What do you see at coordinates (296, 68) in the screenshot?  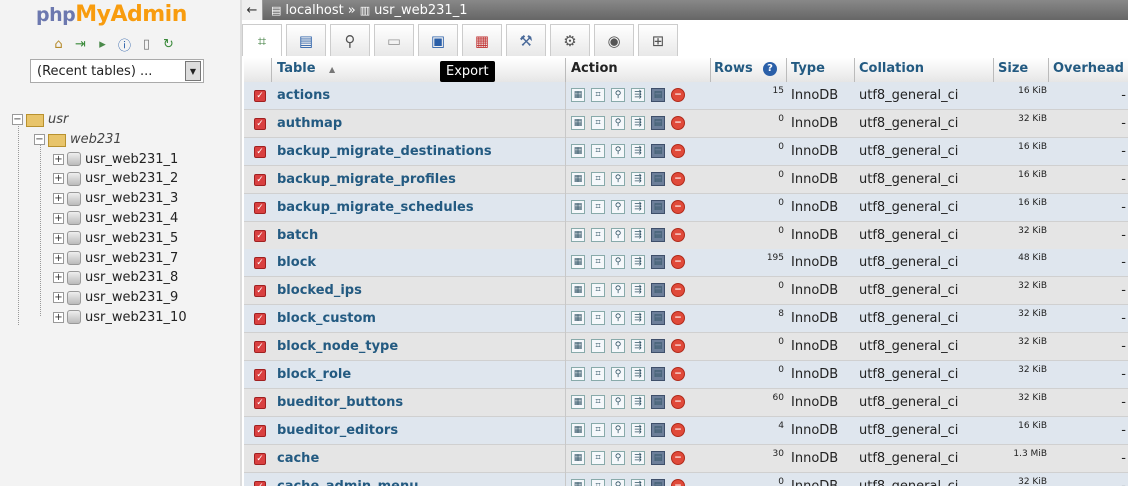 I see `col-table: Table` at bounding box center [296, 68].